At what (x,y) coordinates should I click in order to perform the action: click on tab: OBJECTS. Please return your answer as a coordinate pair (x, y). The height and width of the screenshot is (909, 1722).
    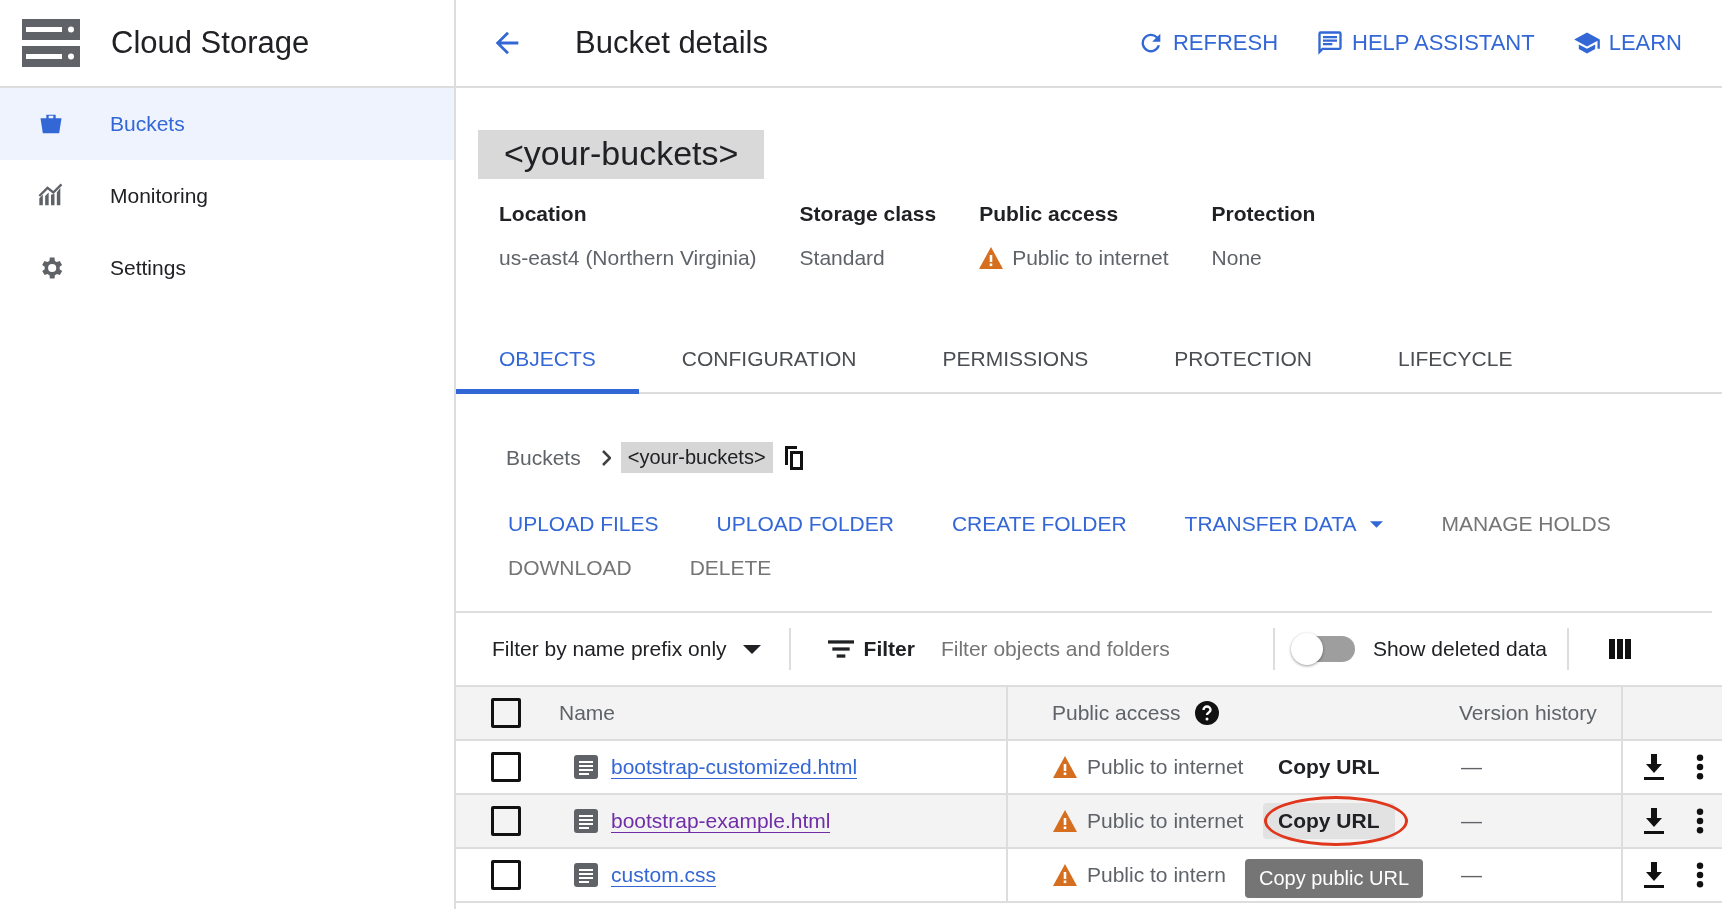
    Looking at the image, I should click on (547, 360).